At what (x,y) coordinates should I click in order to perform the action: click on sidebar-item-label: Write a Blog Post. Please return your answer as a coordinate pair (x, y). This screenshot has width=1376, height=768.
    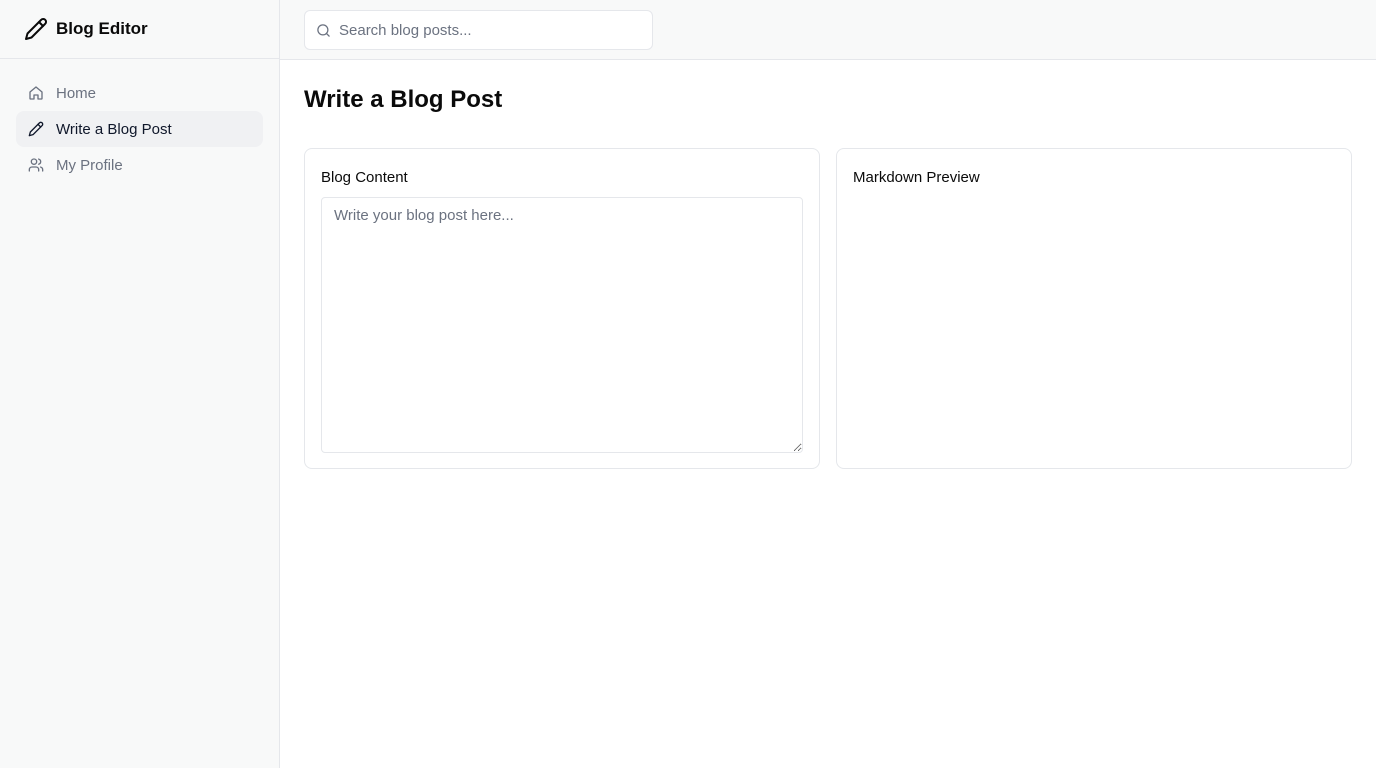
    Looking at the image, I should click on (114, 129).